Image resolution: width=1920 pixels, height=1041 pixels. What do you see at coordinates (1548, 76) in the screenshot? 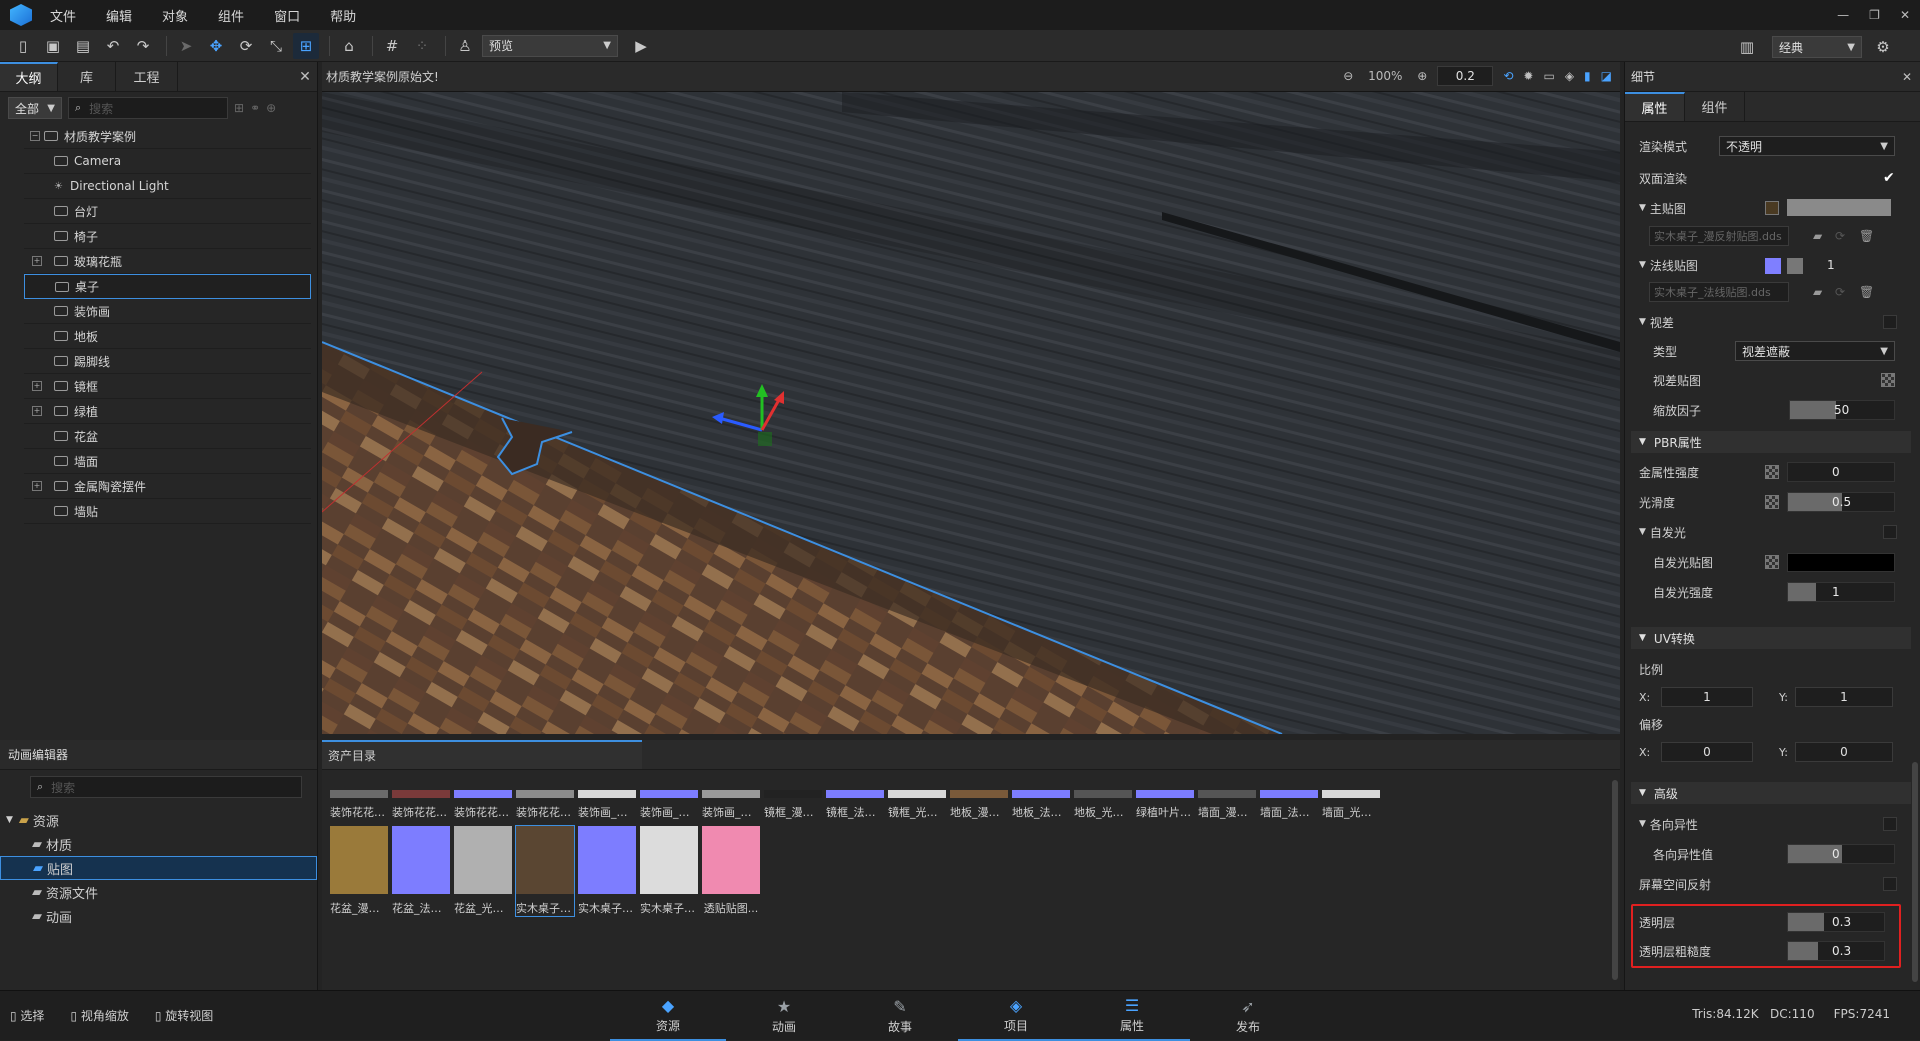
I see `camera-icon: ▭` at bounding box center [1548, 76].